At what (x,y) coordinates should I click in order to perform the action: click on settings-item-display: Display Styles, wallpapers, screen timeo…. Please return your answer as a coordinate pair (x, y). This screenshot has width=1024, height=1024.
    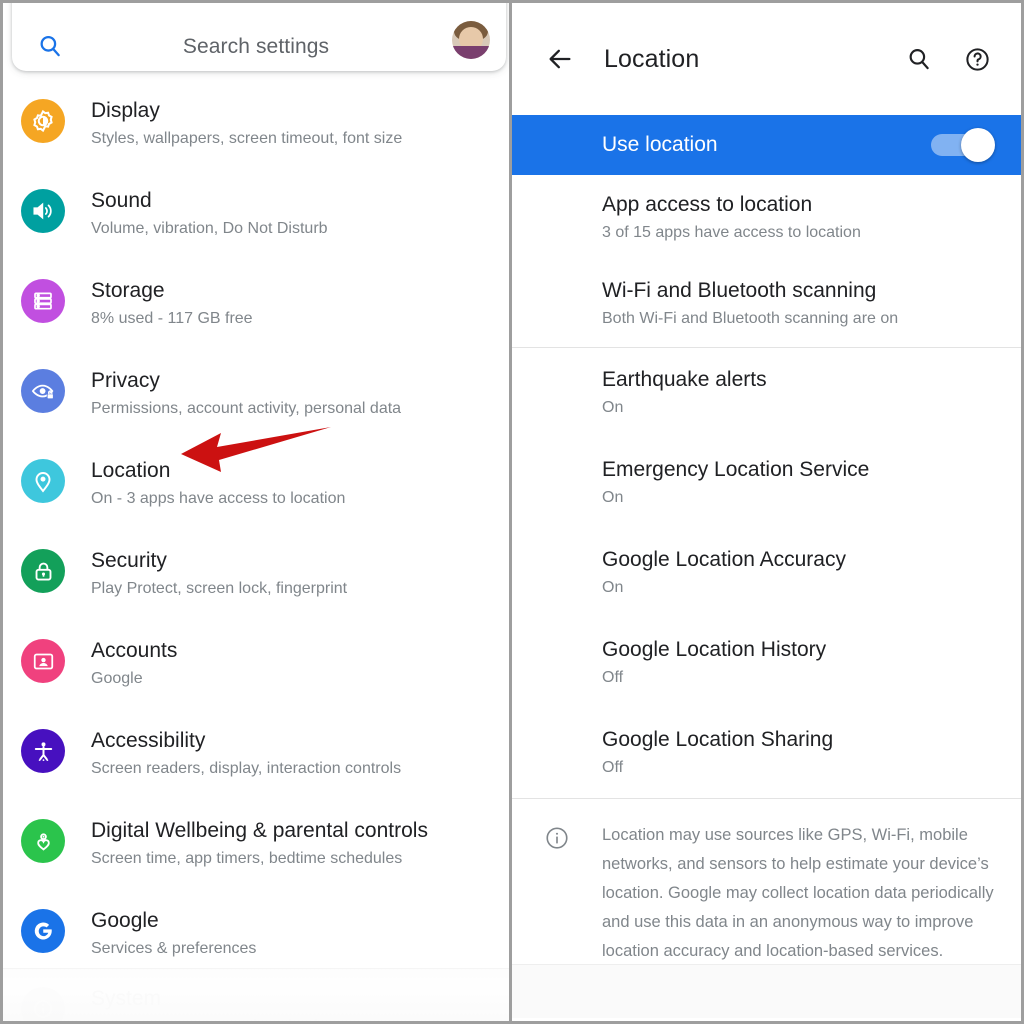
    Looking at the image, I should click on (256, 126).